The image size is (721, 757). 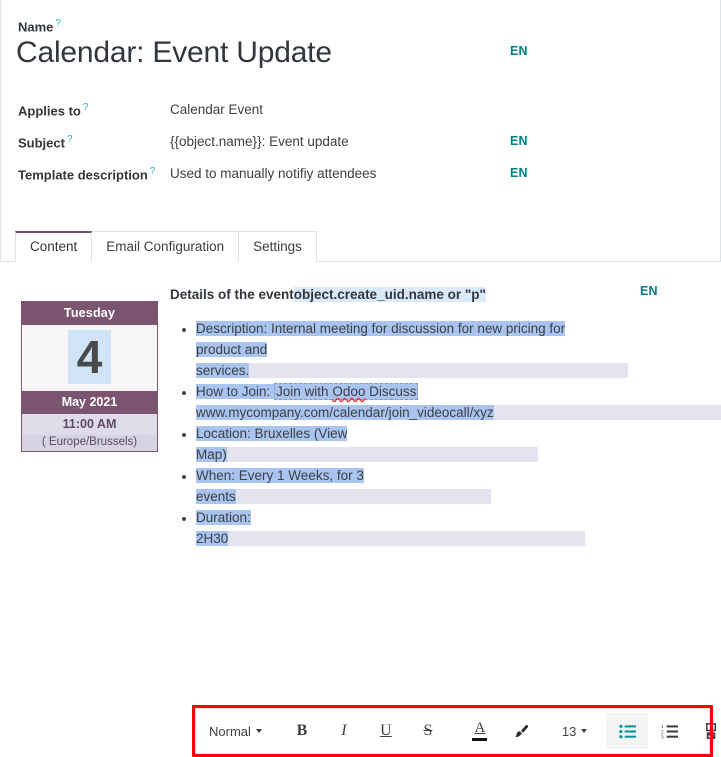 I want to click on details-prefix: Details of the event, so click(x=232, y=294).